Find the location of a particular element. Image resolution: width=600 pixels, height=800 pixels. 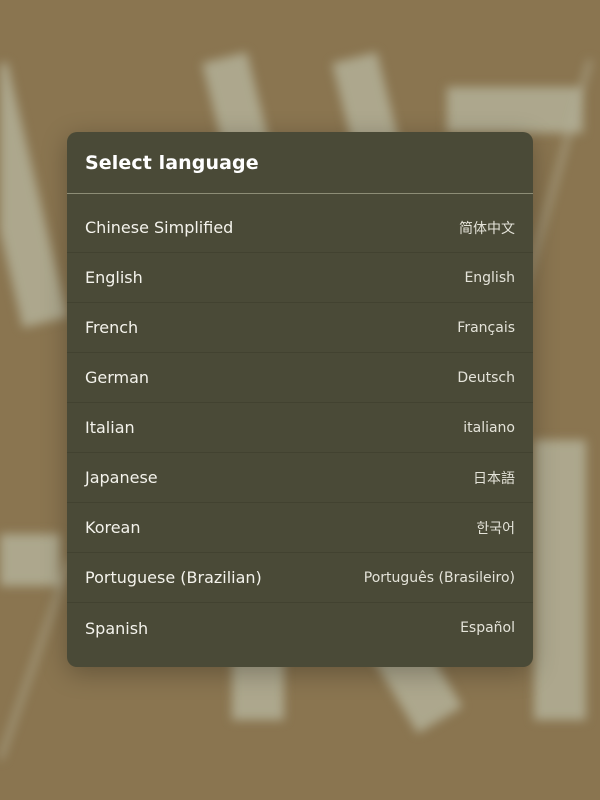

language-name: English is located at coordinates (114, 277).